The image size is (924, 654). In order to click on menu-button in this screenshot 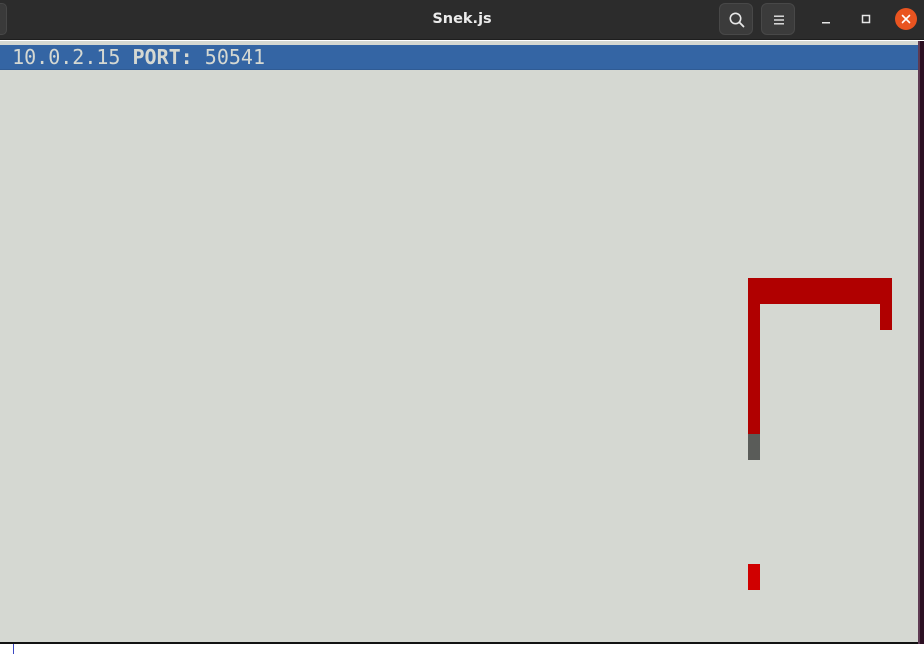, I will do `click(778, 19)`.